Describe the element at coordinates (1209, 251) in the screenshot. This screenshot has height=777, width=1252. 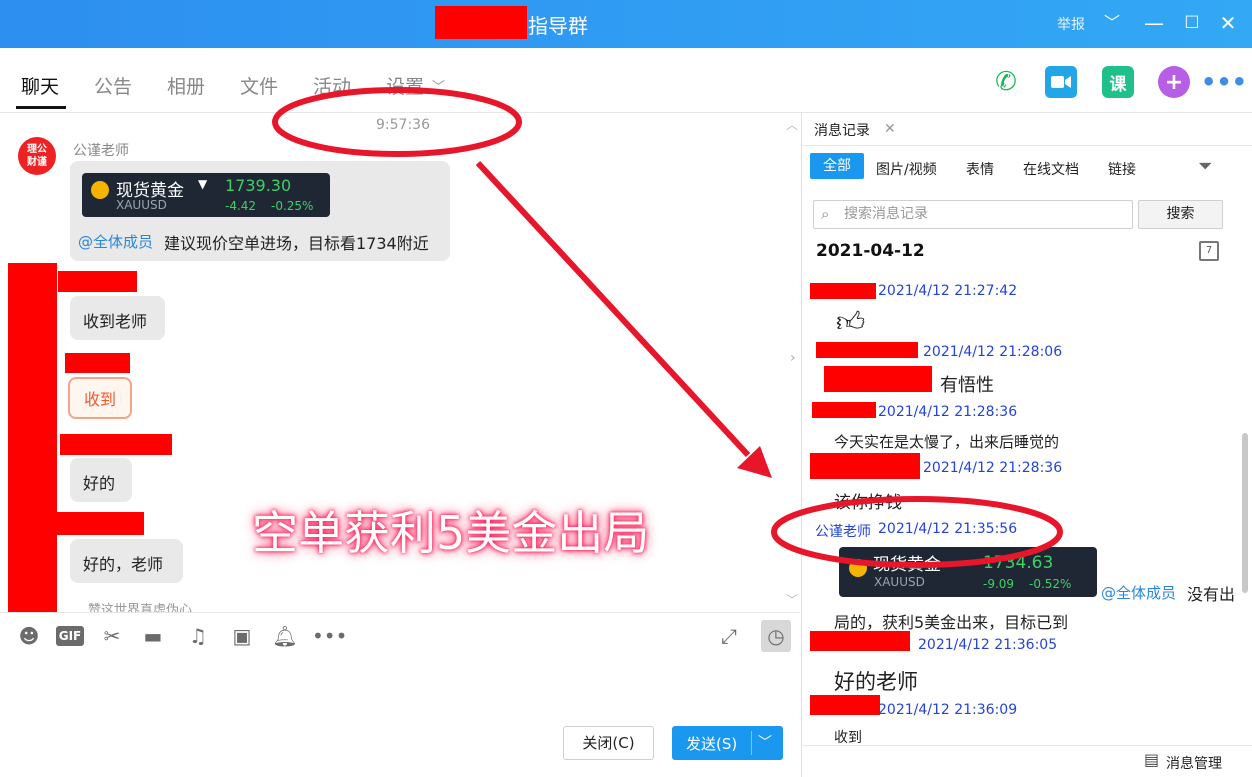
I see `calendar-icon: 7` at that location.